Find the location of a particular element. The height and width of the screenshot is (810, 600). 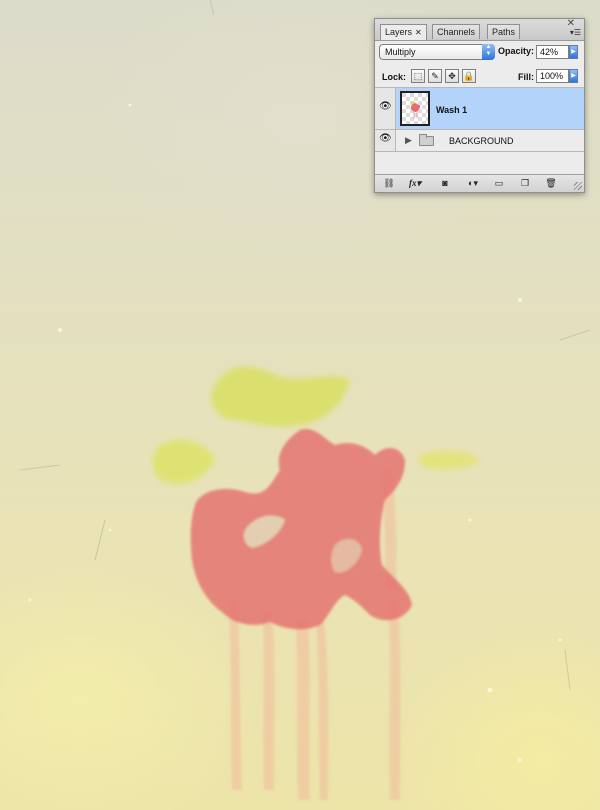

panel-tab-bar: Layers ✕ Channels Paths ✕ ▾☰ is located at coordinates (479, 29).